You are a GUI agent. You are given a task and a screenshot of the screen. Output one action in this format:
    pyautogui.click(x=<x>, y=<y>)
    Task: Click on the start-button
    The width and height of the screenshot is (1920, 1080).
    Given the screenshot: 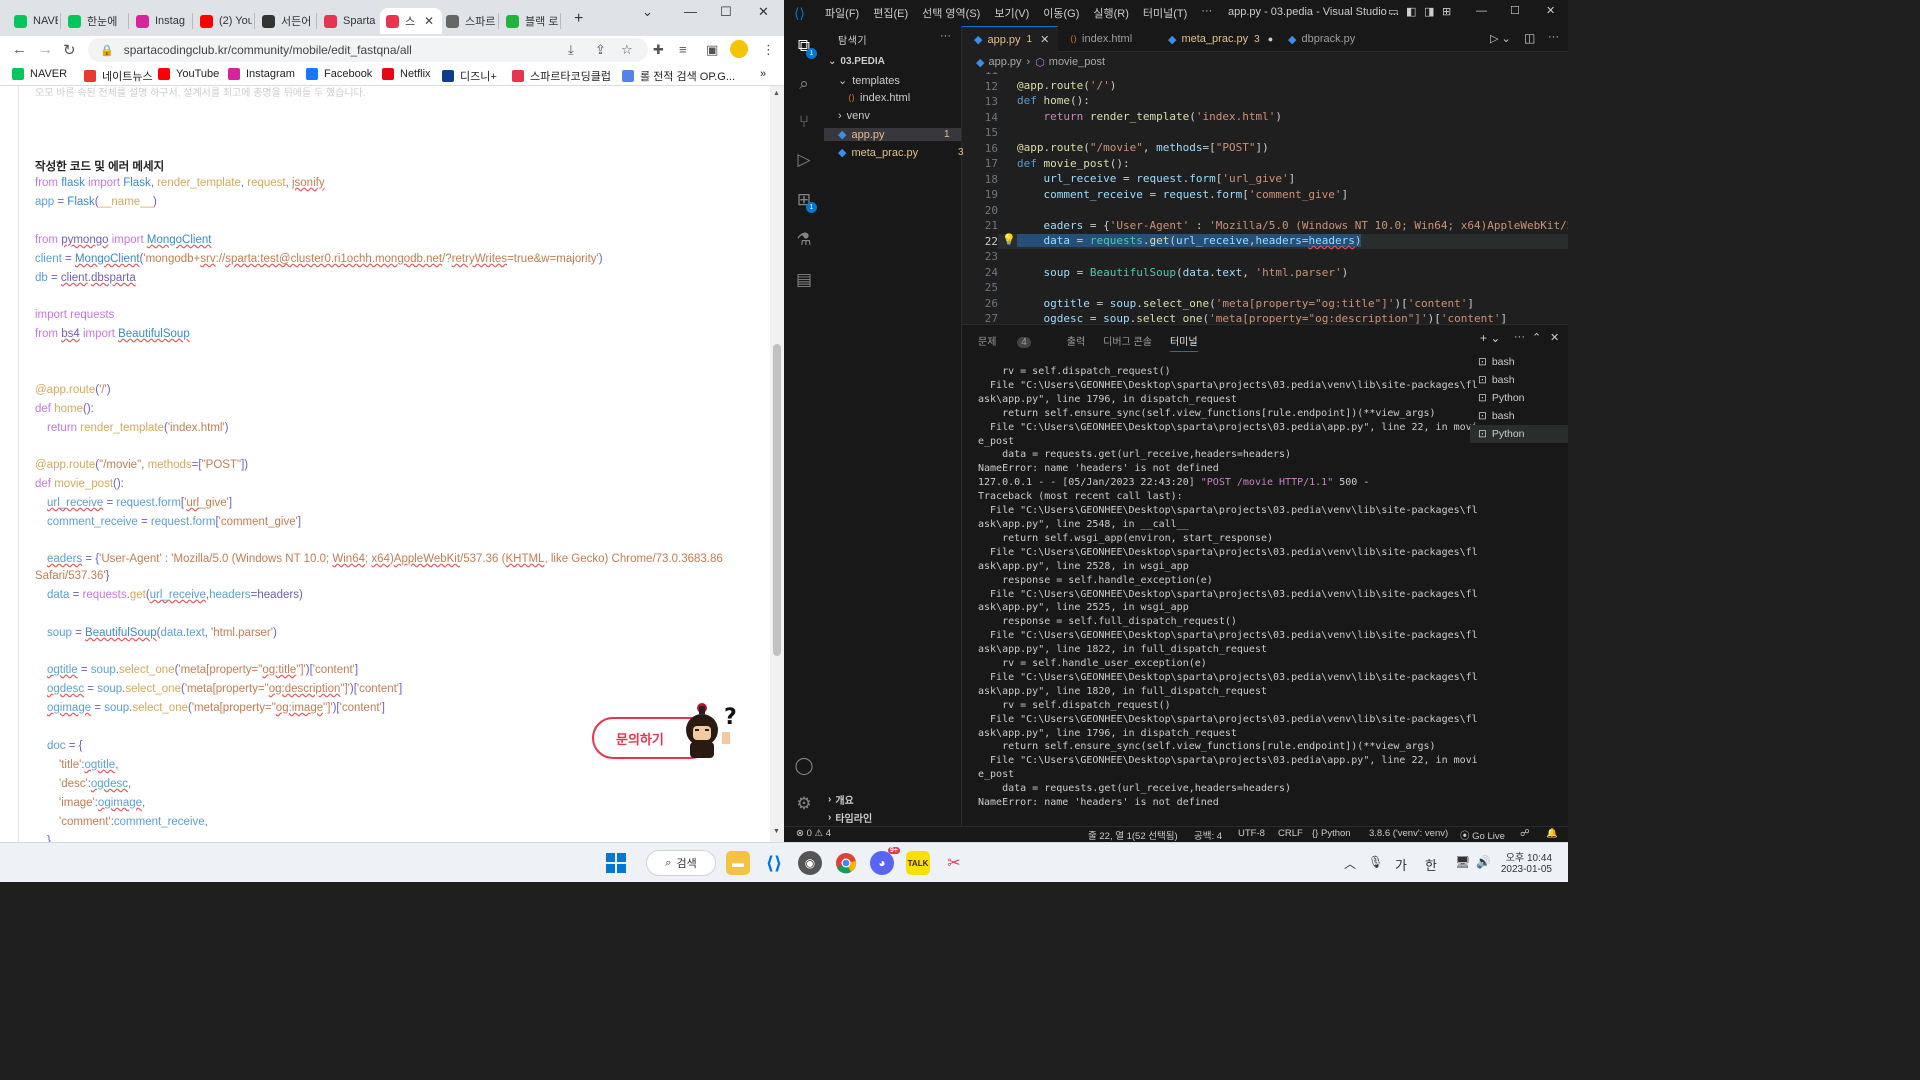 What is the action you would take?
    pyautogui.click(x=616, y=863)
    